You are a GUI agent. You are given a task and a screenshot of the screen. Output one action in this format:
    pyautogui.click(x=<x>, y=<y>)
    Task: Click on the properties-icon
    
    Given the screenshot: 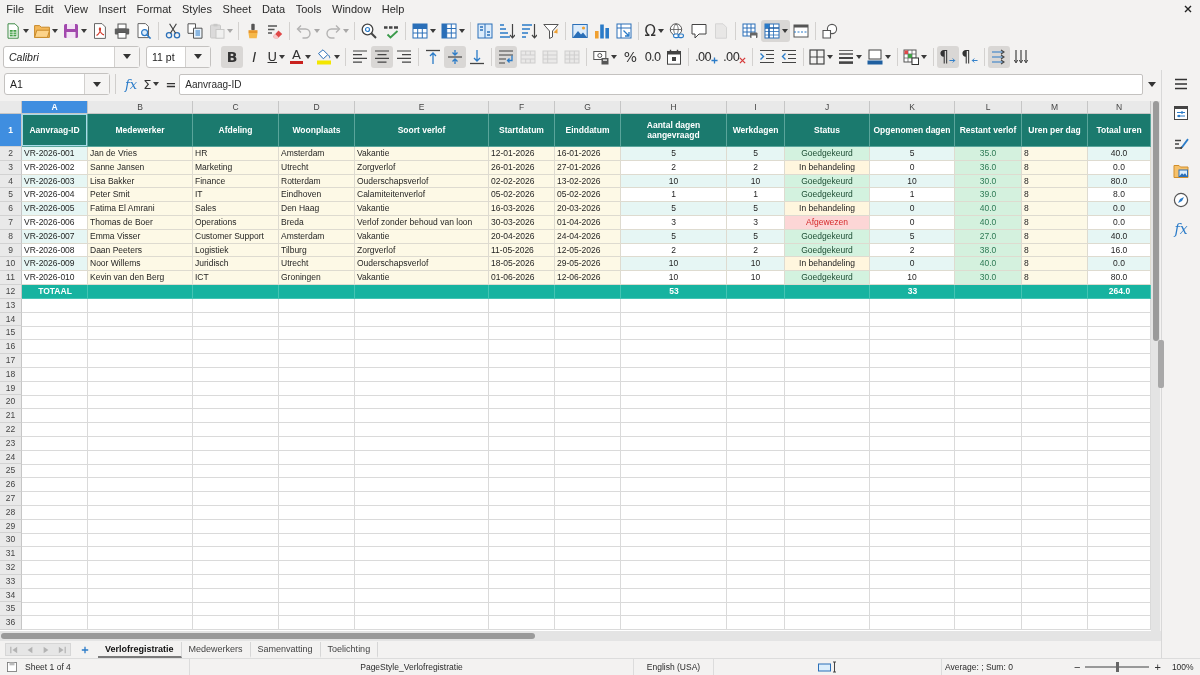 What is the action you would take?
    pyautogui.click(x=1181, y=113)
    